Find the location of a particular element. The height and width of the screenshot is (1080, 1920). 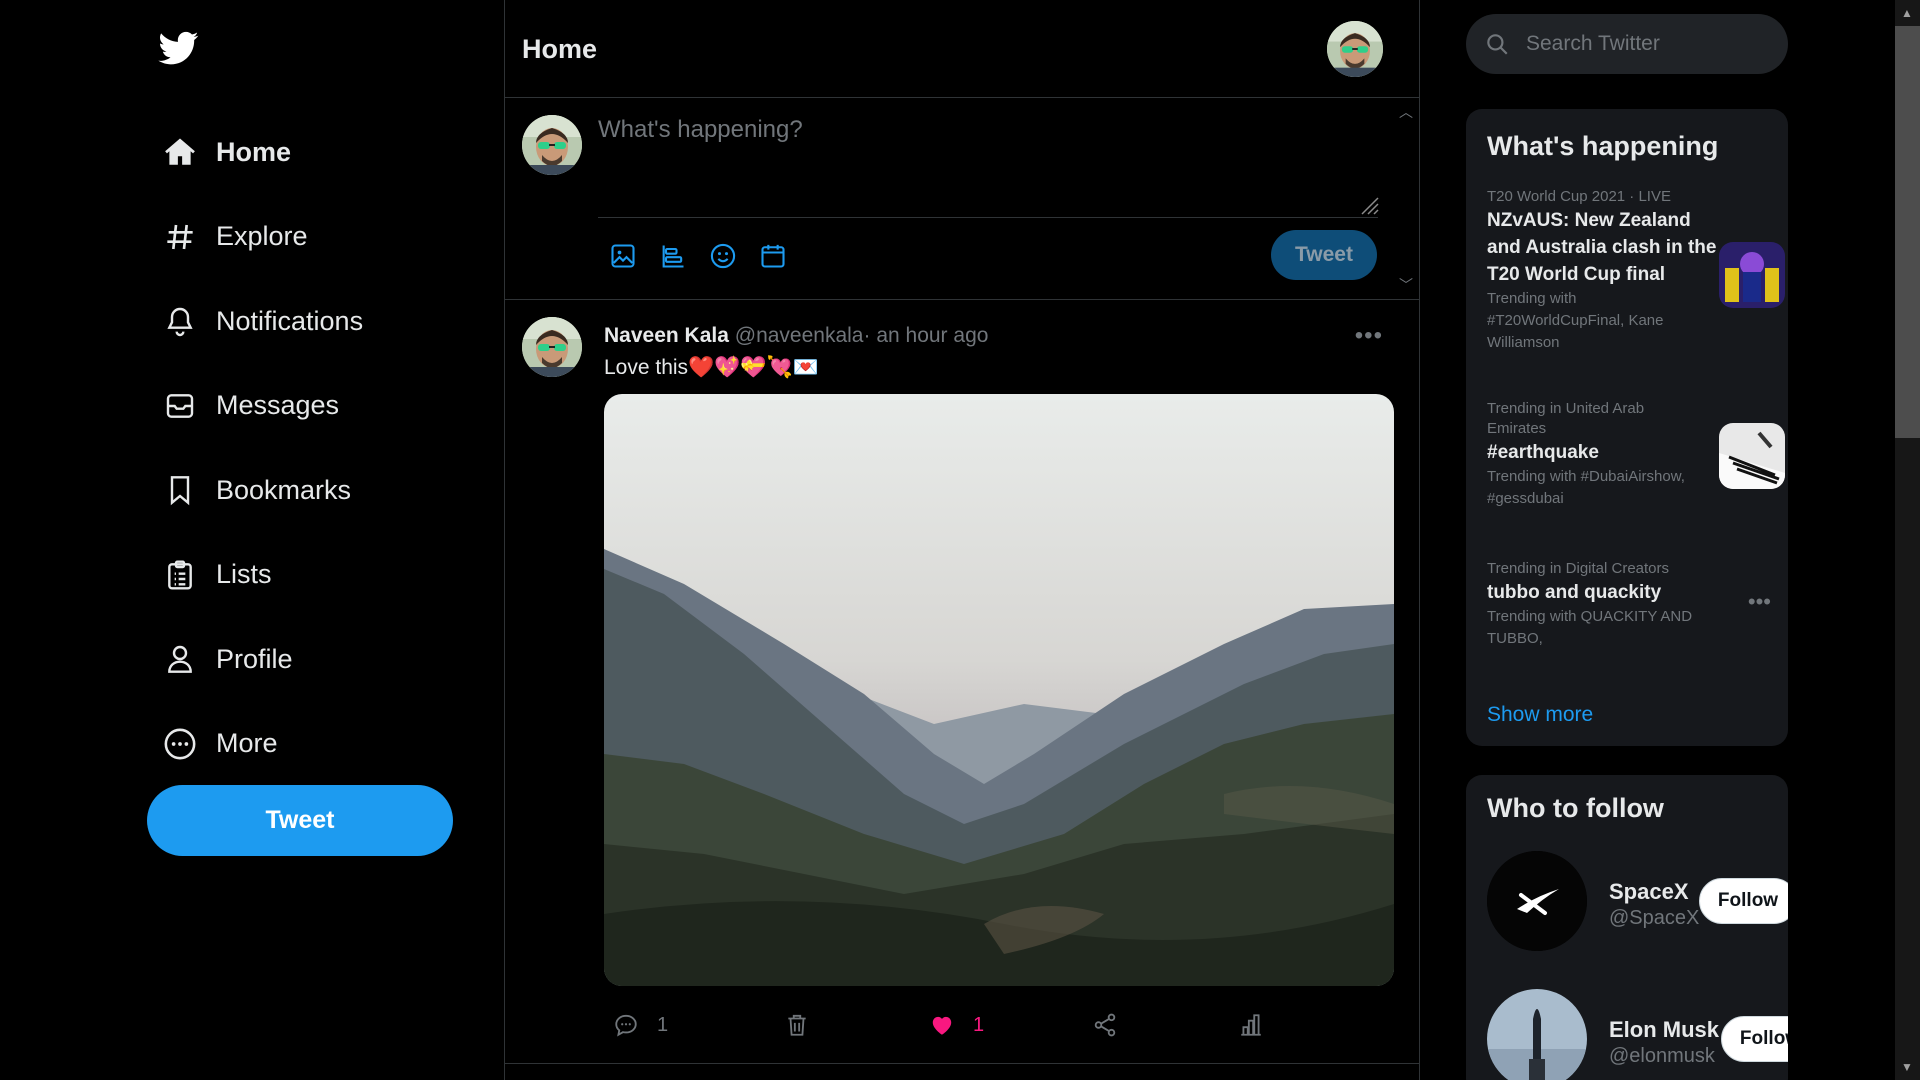

tweet-actions: 1 1 is located at coordinates (943, 1027).